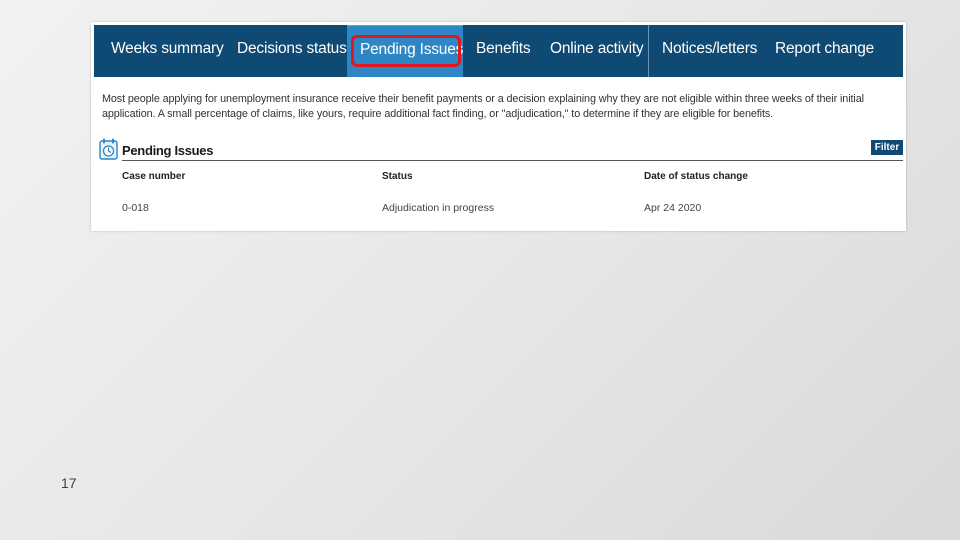 The width and height of the screenshot is (960, 540). What do you see at coordinates (135, 208) in the screenshot?
I see `cell-case-number: 0-018` at bounding box center [135, 208].